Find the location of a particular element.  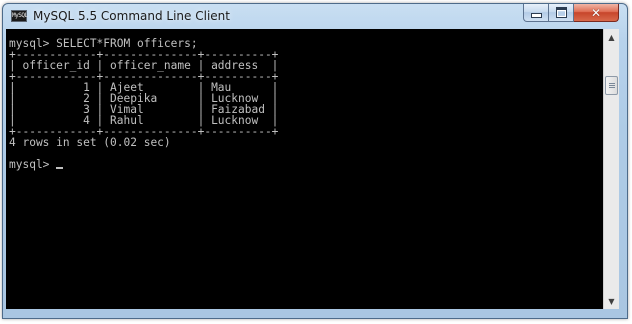

prompt-line: mysql> is located at coordinates (36, 164).